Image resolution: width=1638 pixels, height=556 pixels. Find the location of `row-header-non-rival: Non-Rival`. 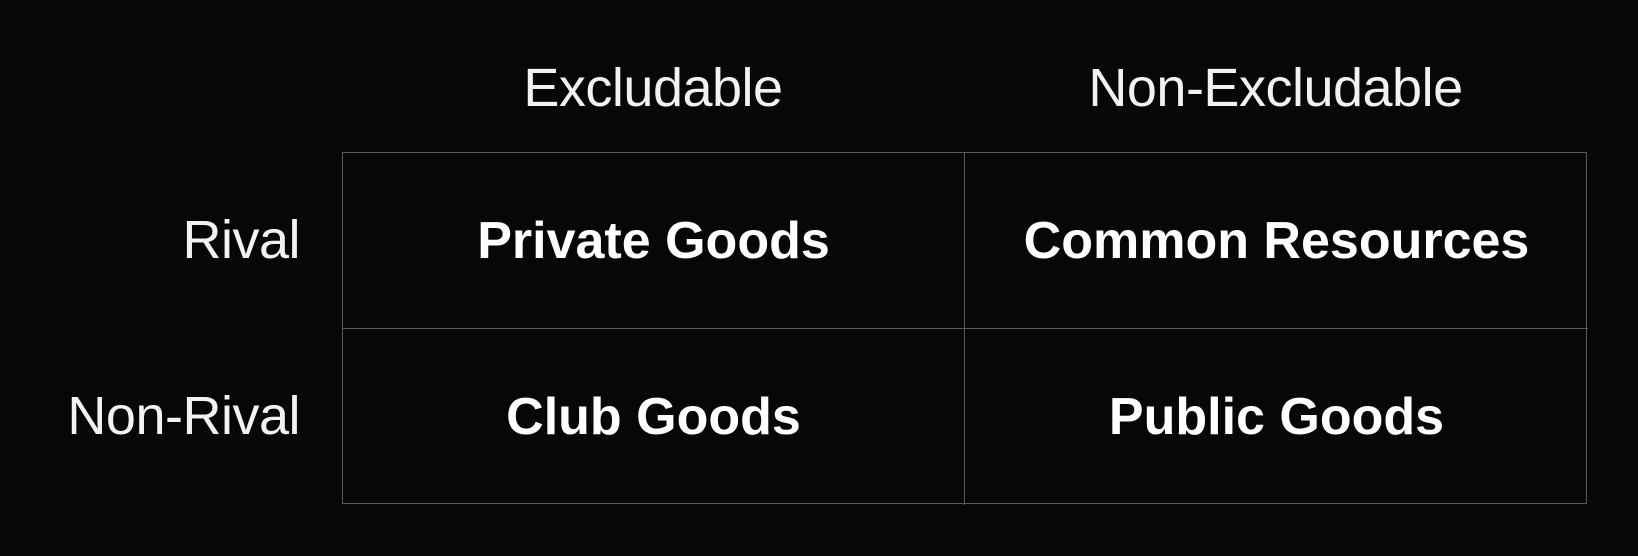

row-header-non-rival: Non-Rival is located at coordinates (183, 416).